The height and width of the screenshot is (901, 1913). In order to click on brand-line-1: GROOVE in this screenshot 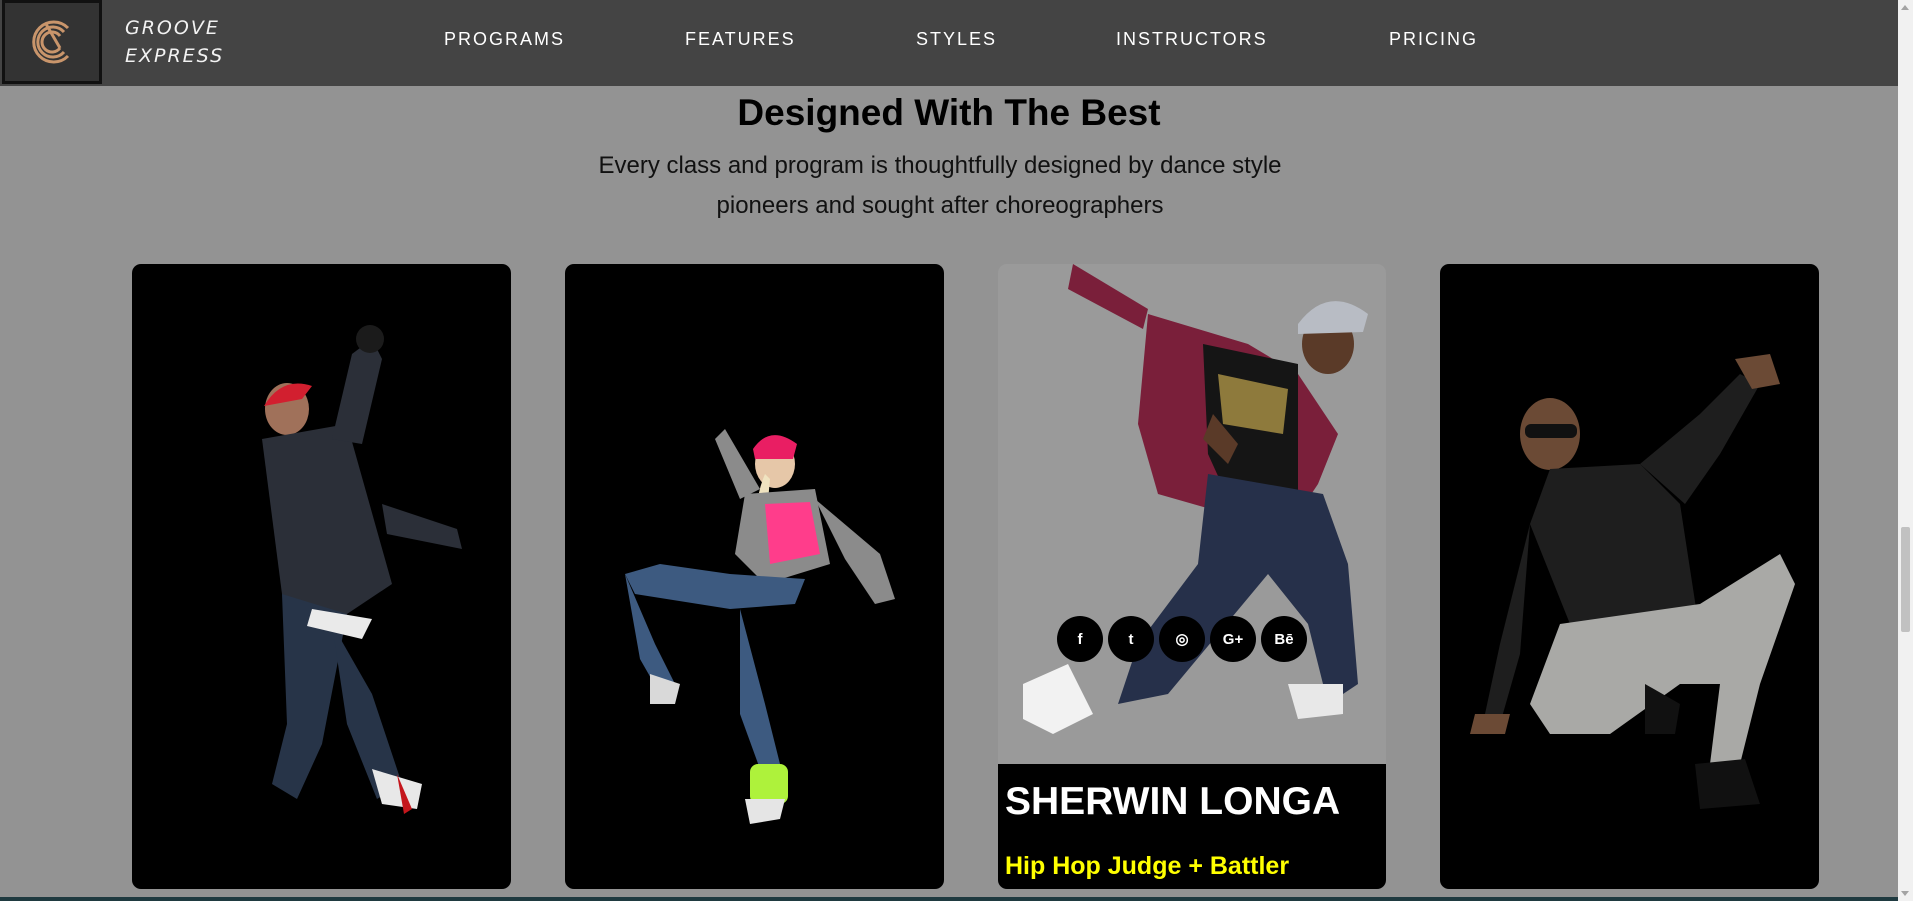, I will do `click(172, 28)`.